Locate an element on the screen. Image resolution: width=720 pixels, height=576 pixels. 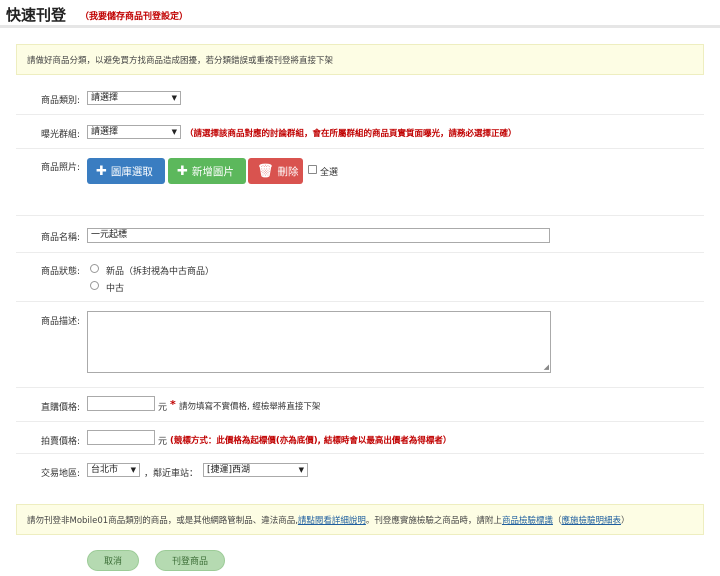
required-asterisk: * is located at coordinates (173, 404).